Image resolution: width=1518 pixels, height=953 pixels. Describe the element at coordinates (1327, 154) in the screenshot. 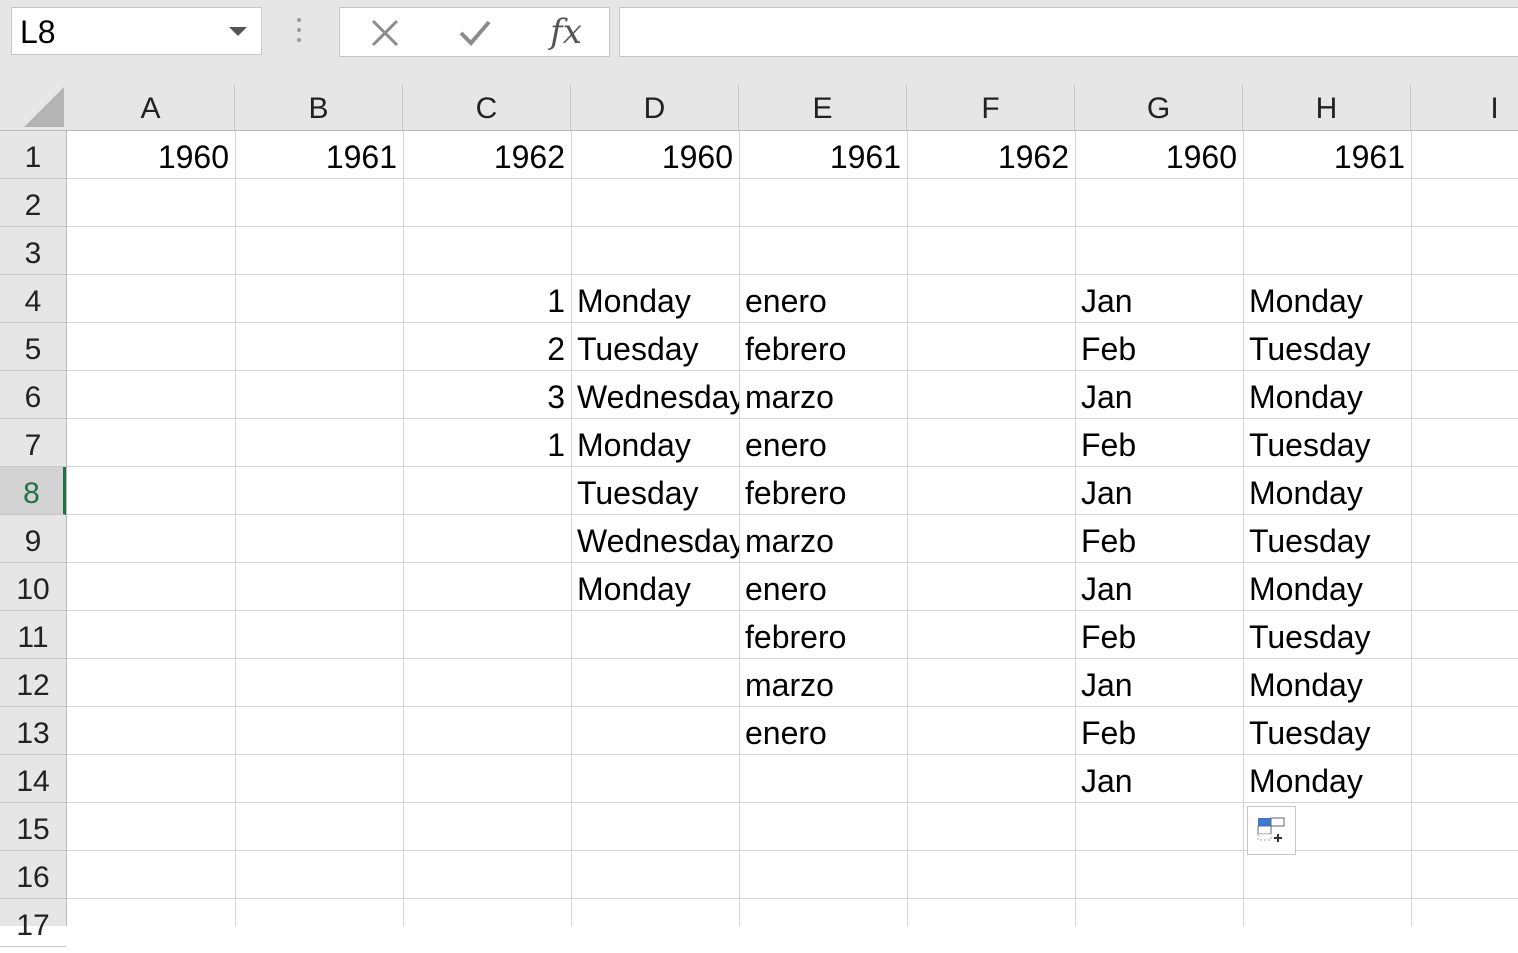

I see `cell-h1: 1961` at that location.